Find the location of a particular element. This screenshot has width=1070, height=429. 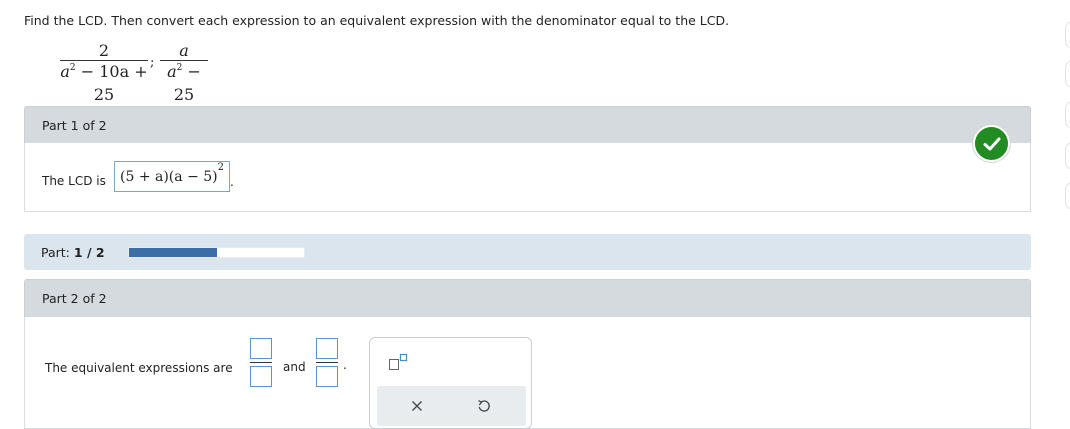

lcd-label: The LCD is is located at coordinates (74, 181).